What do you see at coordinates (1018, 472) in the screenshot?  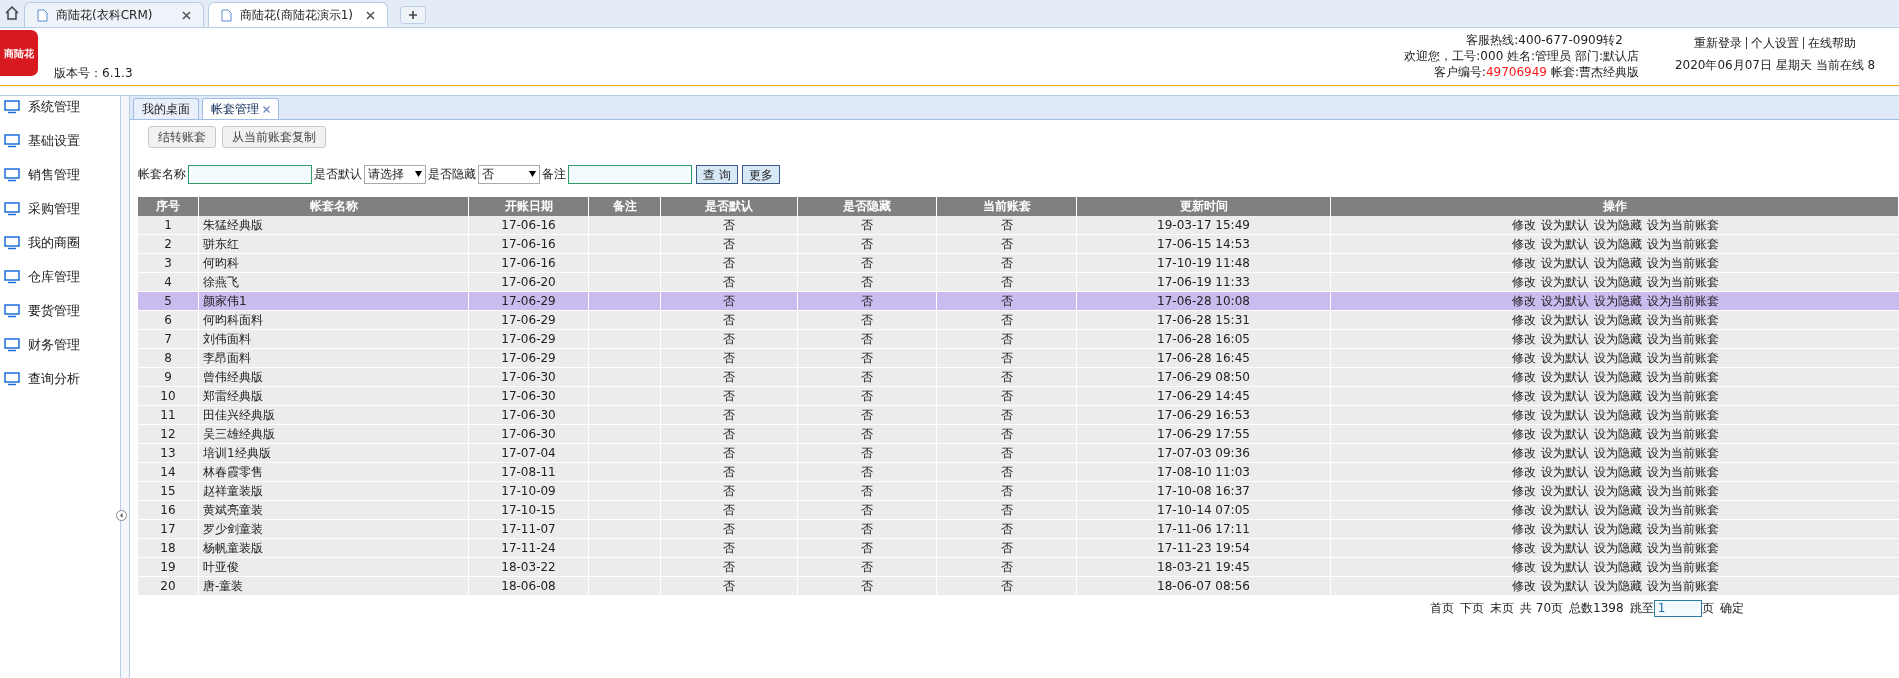 I see `table-row: 14 林春霞零售 17-08-11 否 否 否 17-08-10 11:03 修改 设为默认 设为隐藏 设为当前账套` at bounding box center [1018, 472].